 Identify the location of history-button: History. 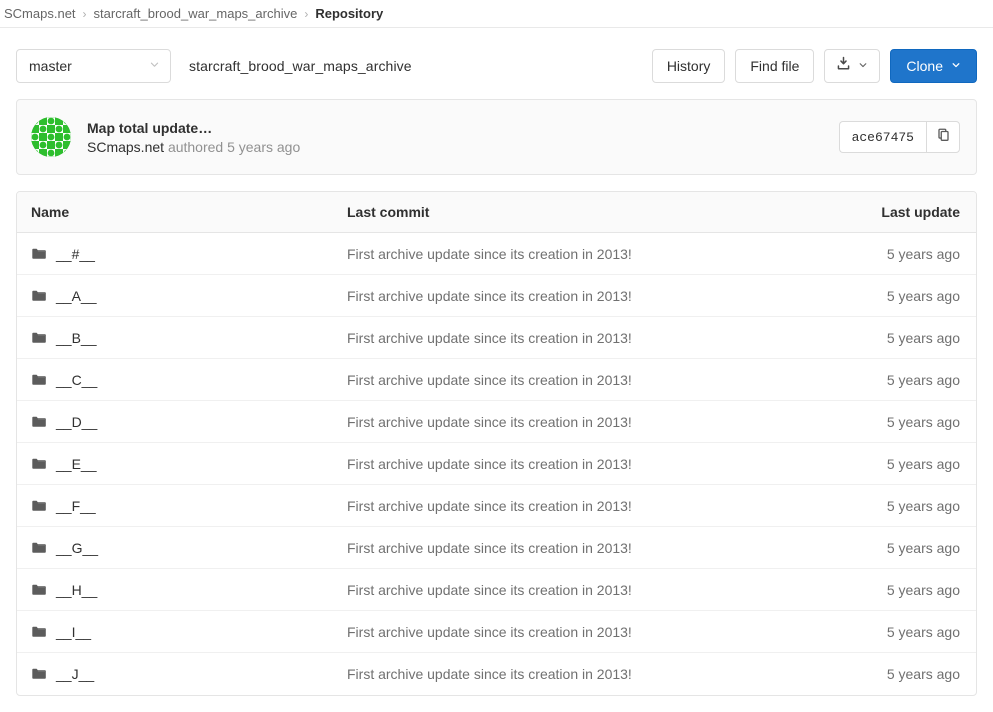
(688, 66).